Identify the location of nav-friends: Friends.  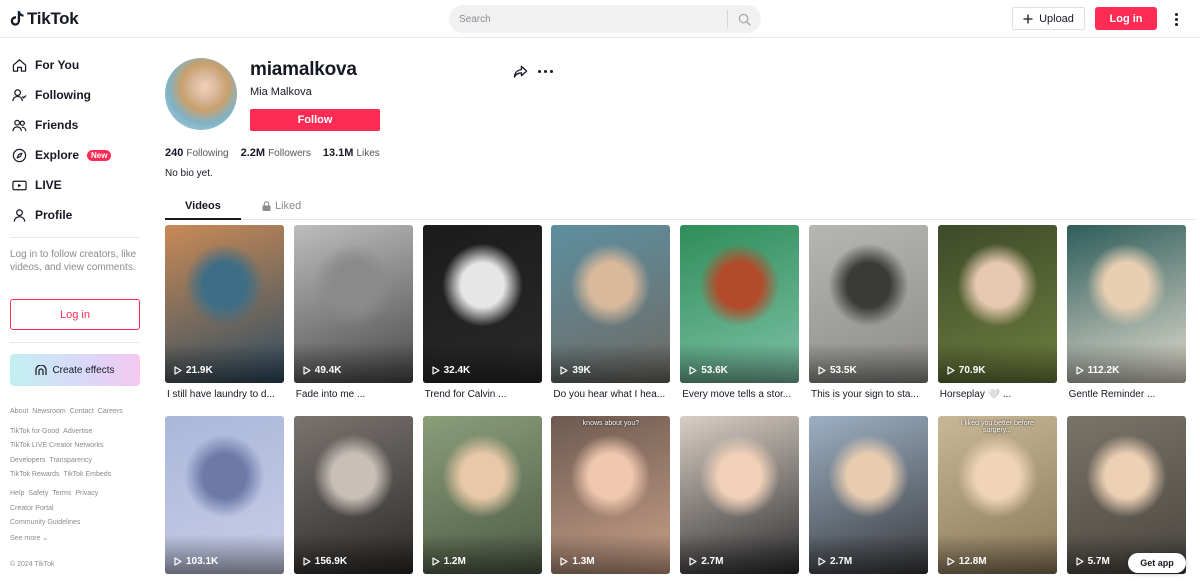
(45, 125).